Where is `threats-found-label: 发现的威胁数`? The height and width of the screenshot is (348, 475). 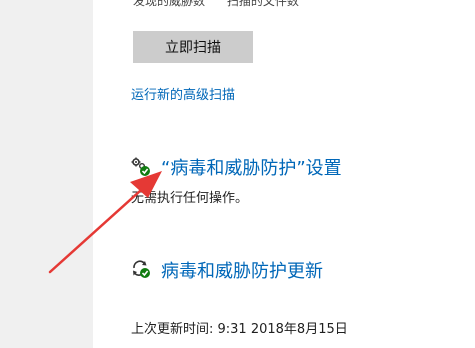 threats-found-label: 发现的威胁数 is located at coordinates (169, 4).